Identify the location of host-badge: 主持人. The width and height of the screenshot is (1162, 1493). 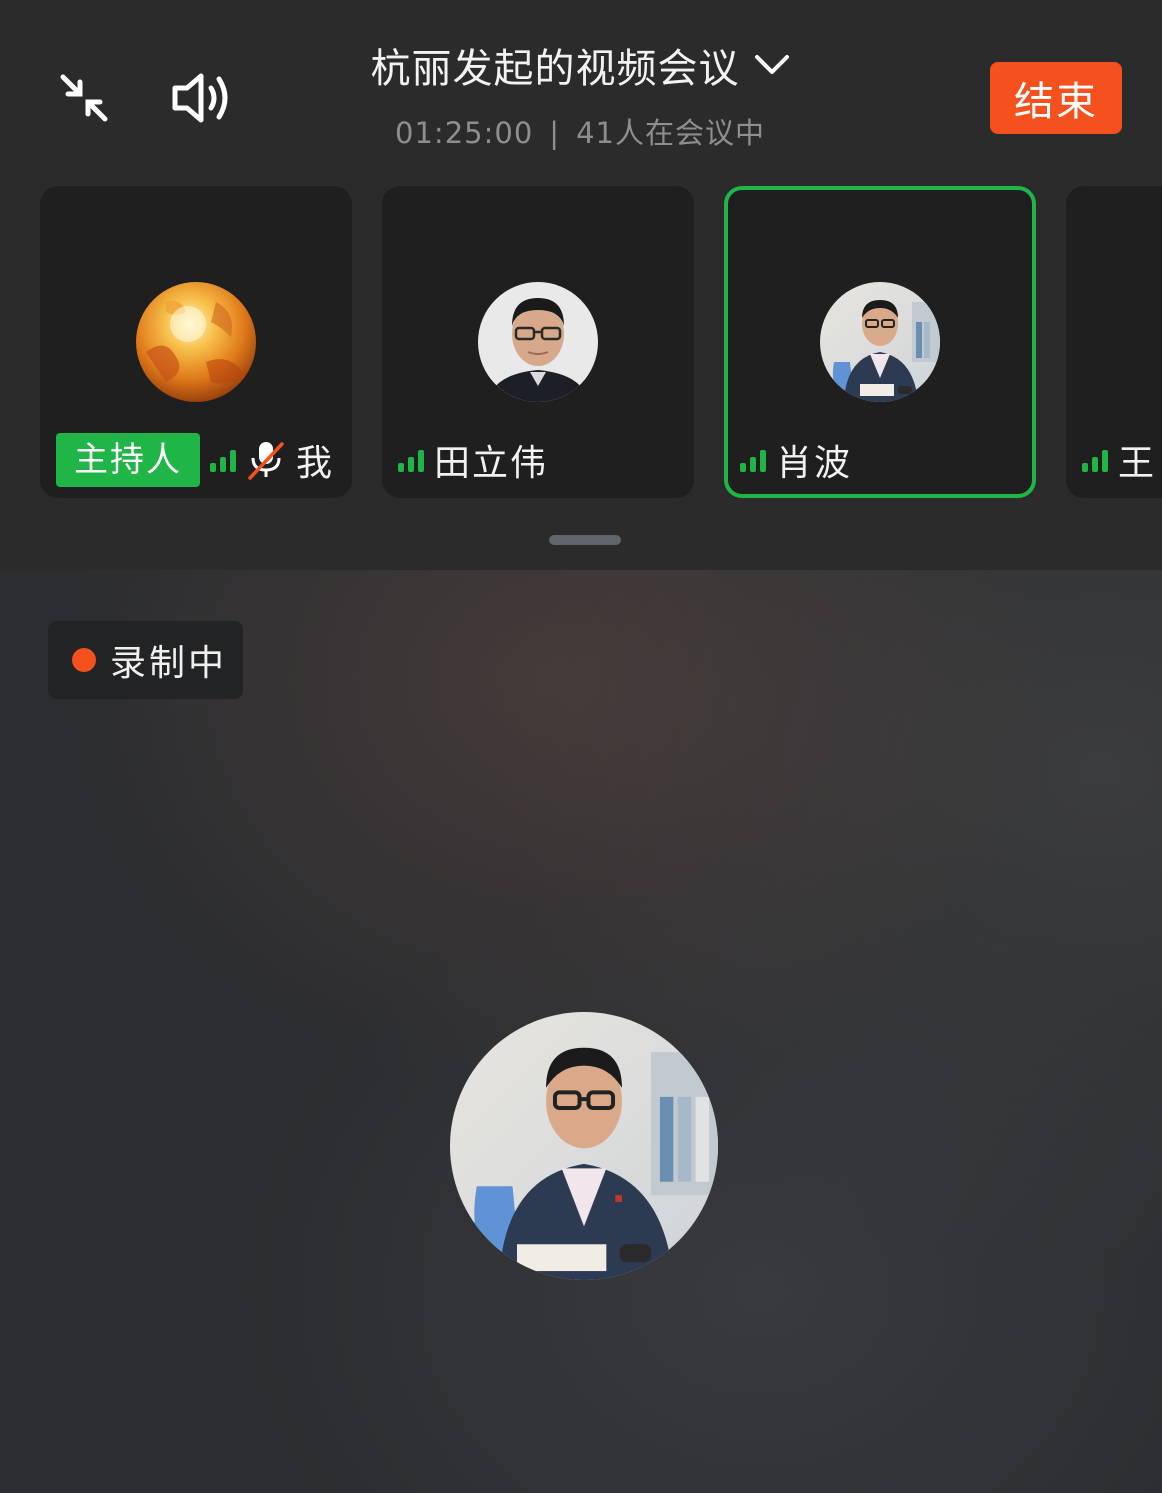
(128, 460).